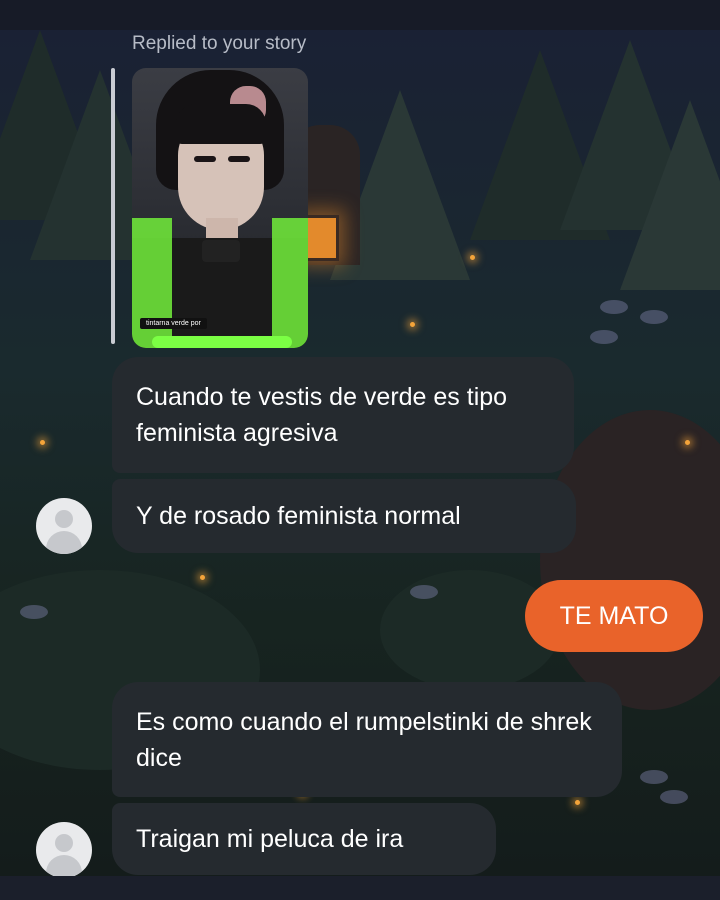  Describe the element at coordinates (220, 208) in the screenshot. I see `story-thumbnail: tintarna verde por` at that location.